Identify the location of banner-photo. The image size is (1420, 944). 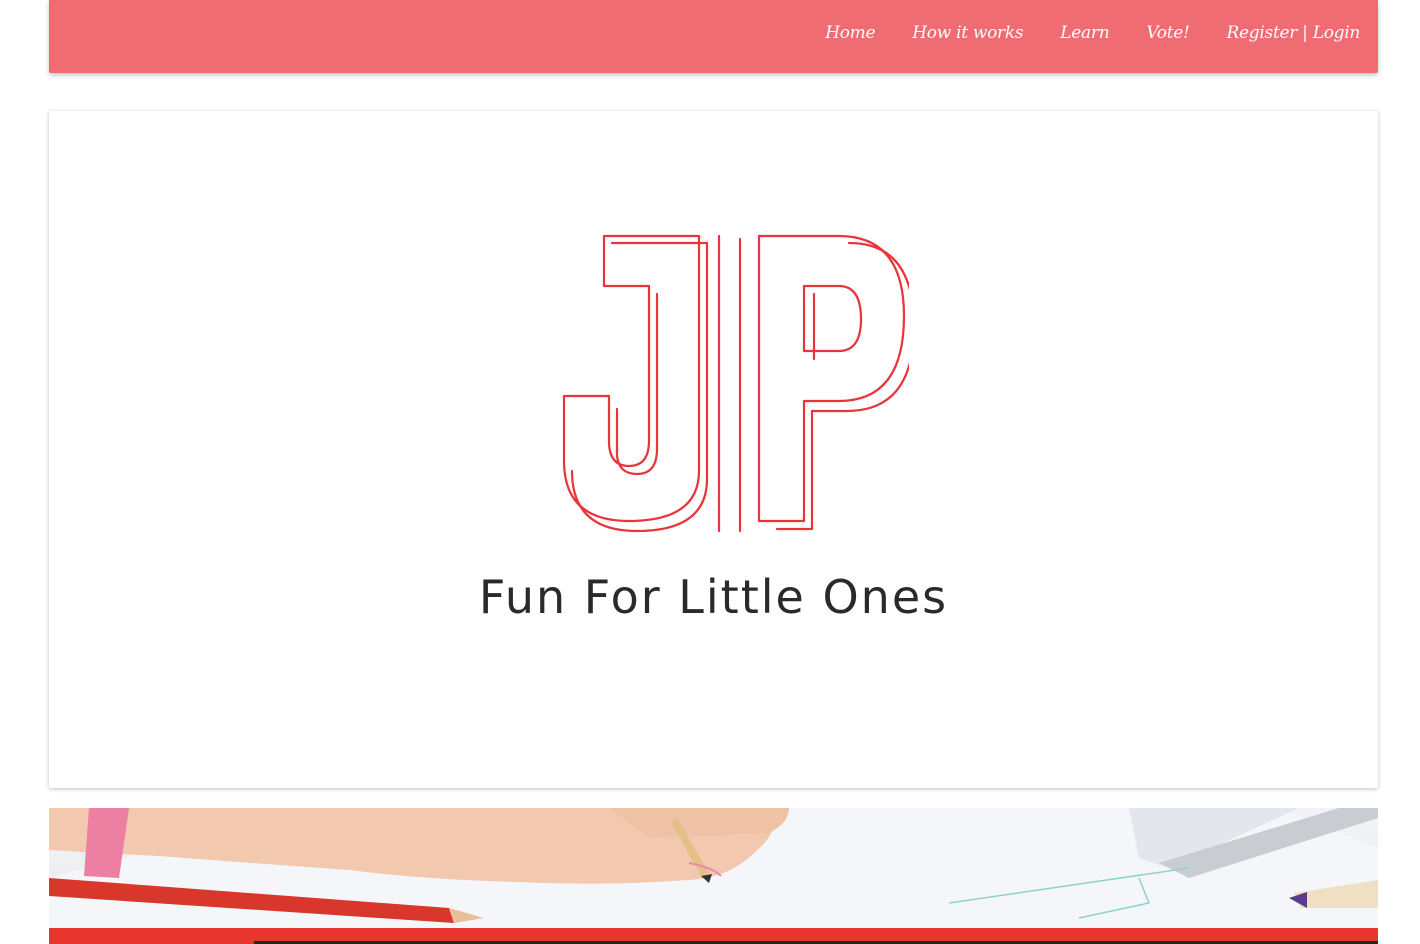
(713, 868).